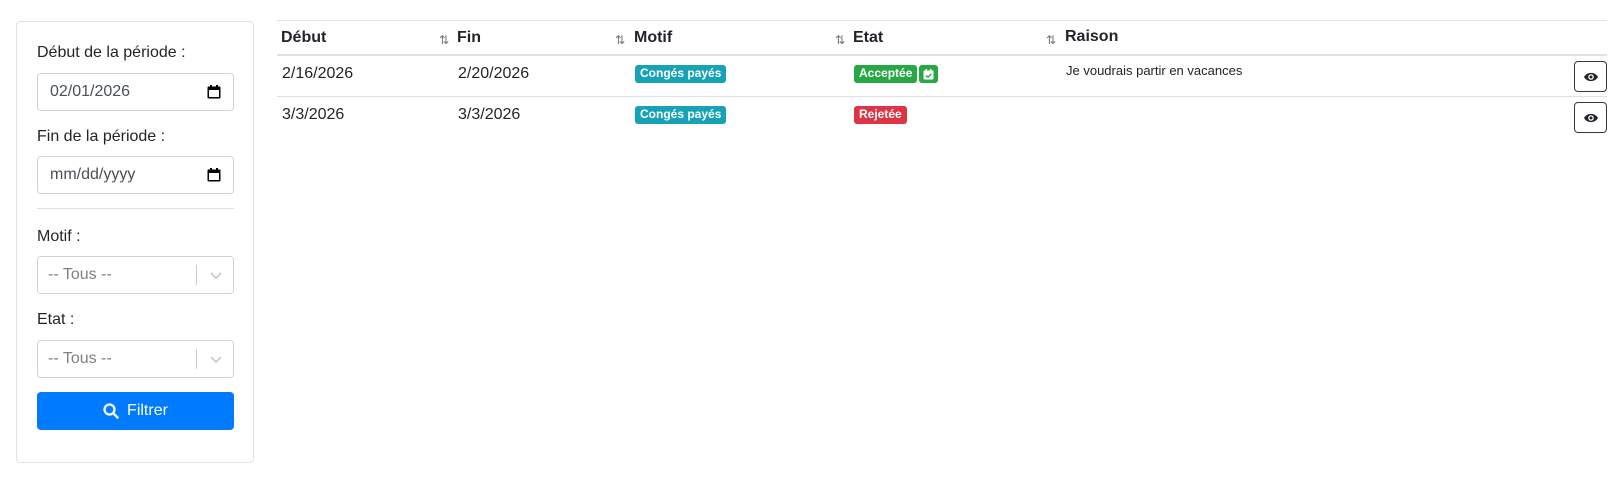 This screenshot has width=1615, height=482. What do you see at coordinates (318, 73) in the screenshot?
I see `cell-debut: 2/16/2026` at bounding box center [318, 73].